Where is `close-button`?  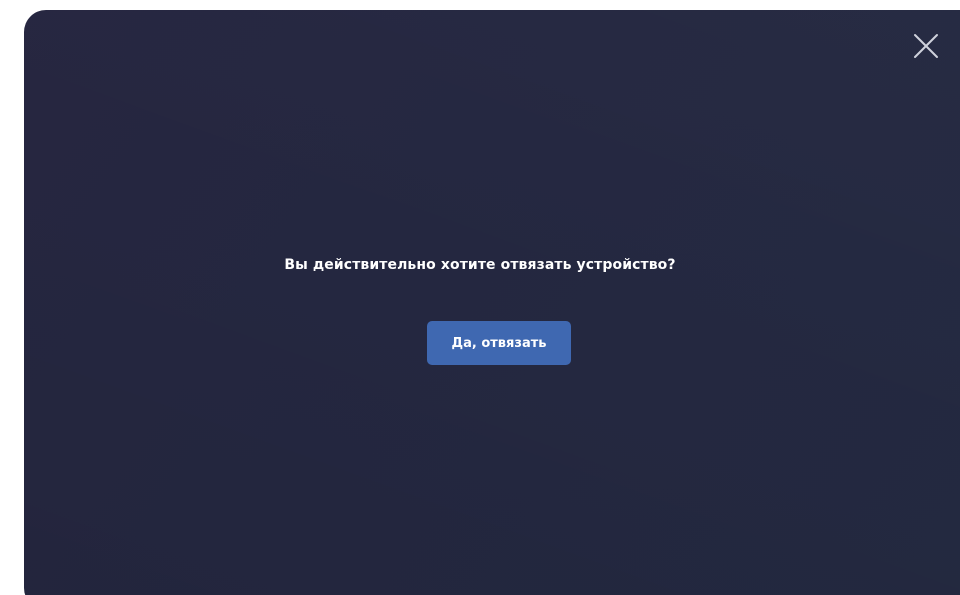
close-button is located at coordinates (926, 46).